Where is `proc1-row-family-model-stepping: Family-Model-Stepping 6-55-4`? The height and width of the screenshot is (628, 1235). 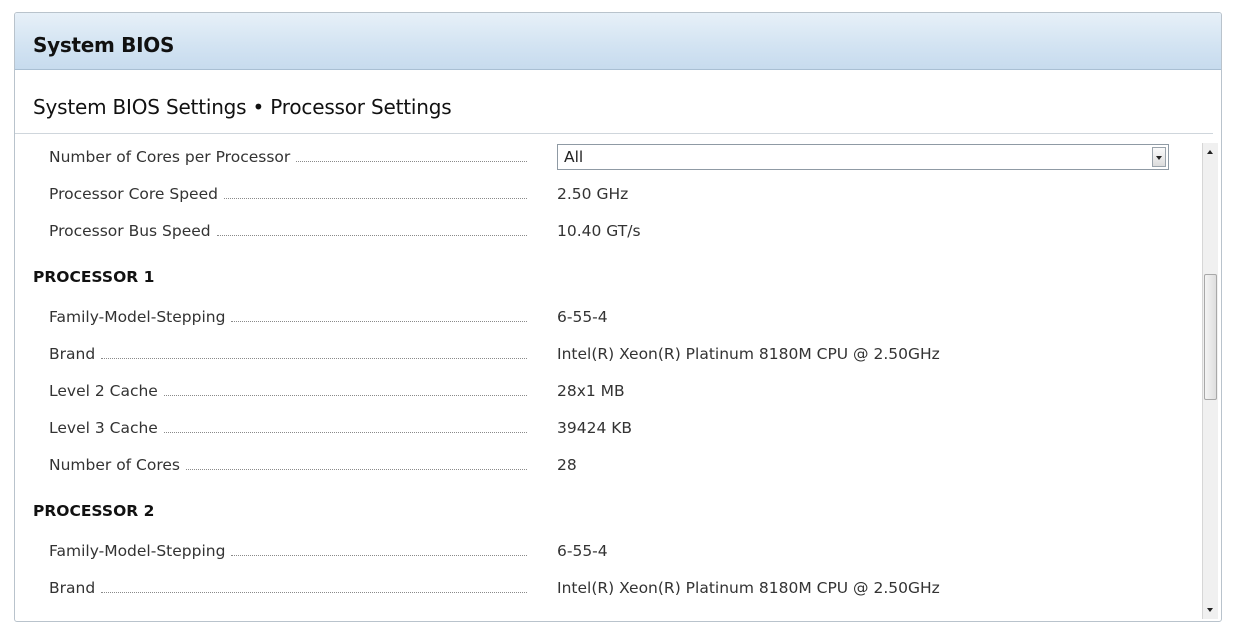 proc1-row-family-model-stepping: Family-Model-Stepping 6-55-4 is located at coordinates (608, 317).